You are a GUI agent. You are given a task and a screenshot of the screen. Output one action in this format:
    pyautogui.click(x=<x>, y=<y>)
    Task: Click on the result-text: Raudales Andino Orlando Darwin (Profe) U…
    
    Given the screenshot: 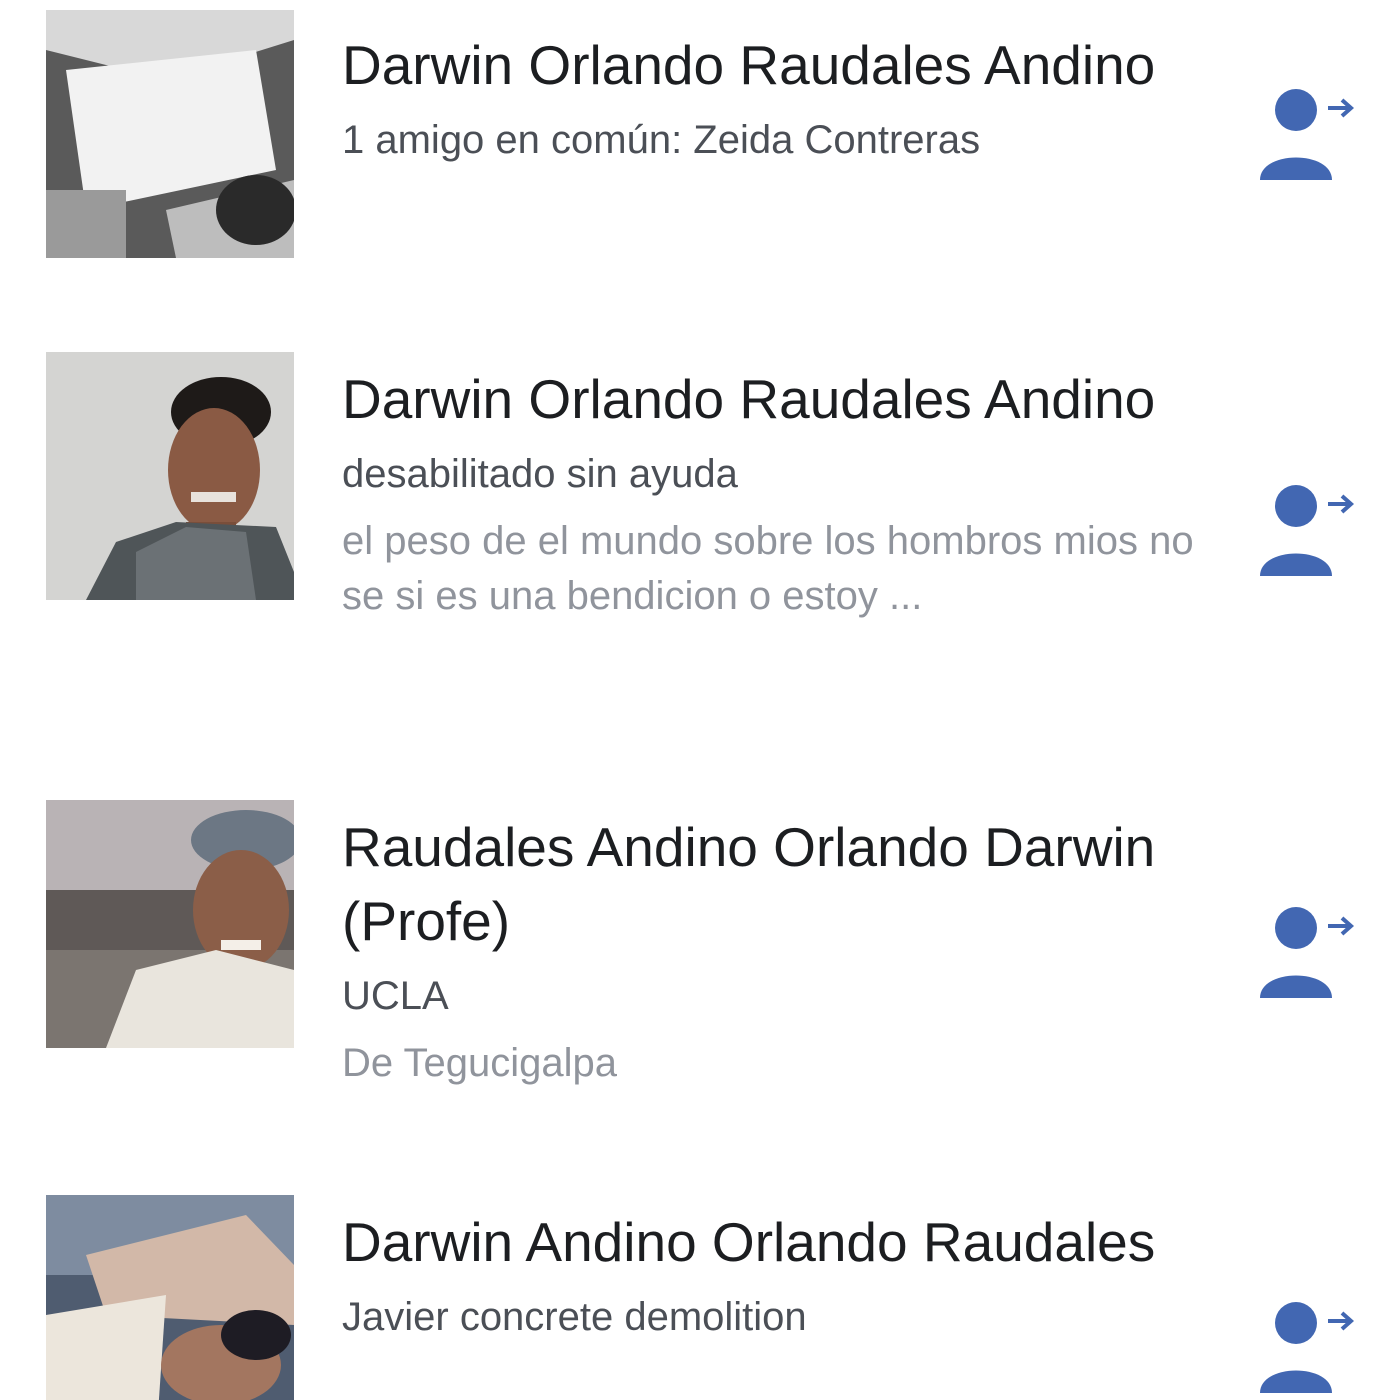 What is the action you would take?
    pyautogui.click(x=782, y=950)
    